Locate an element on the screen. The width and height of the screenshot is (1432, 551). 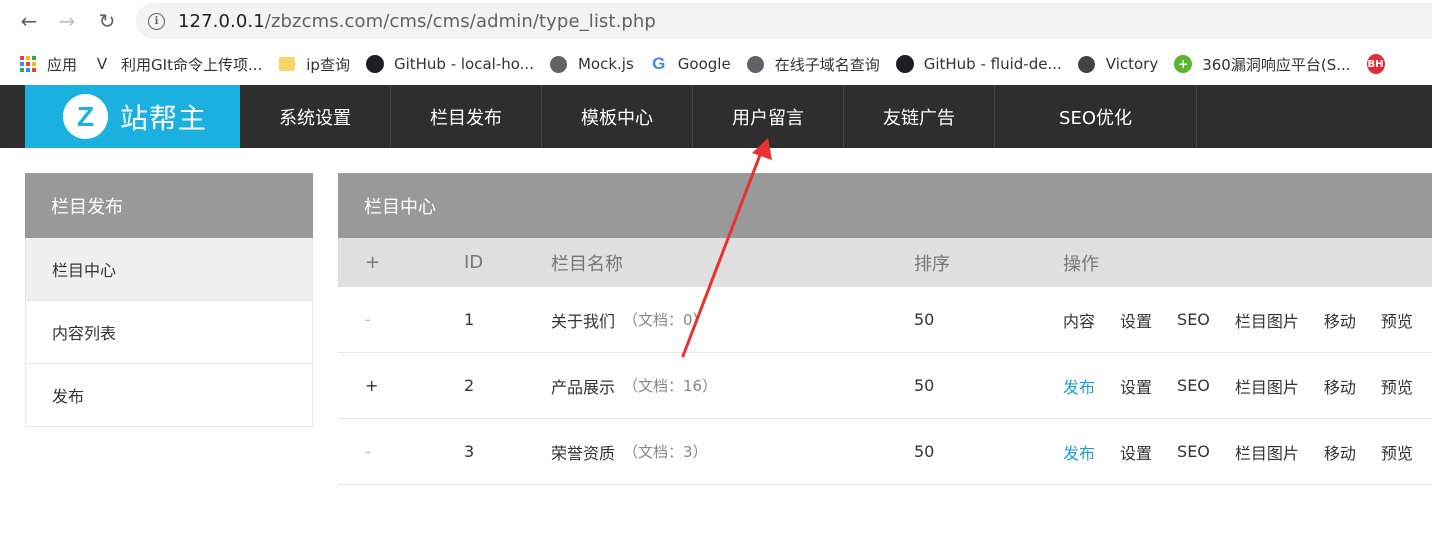
expand-all-toggle: + is located at coordinates (372, 262).